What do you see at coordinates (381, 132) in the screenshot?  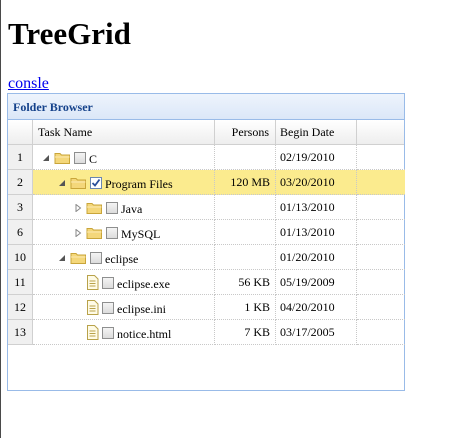 I see `filler-column-header` at bounding box center [381, 132].